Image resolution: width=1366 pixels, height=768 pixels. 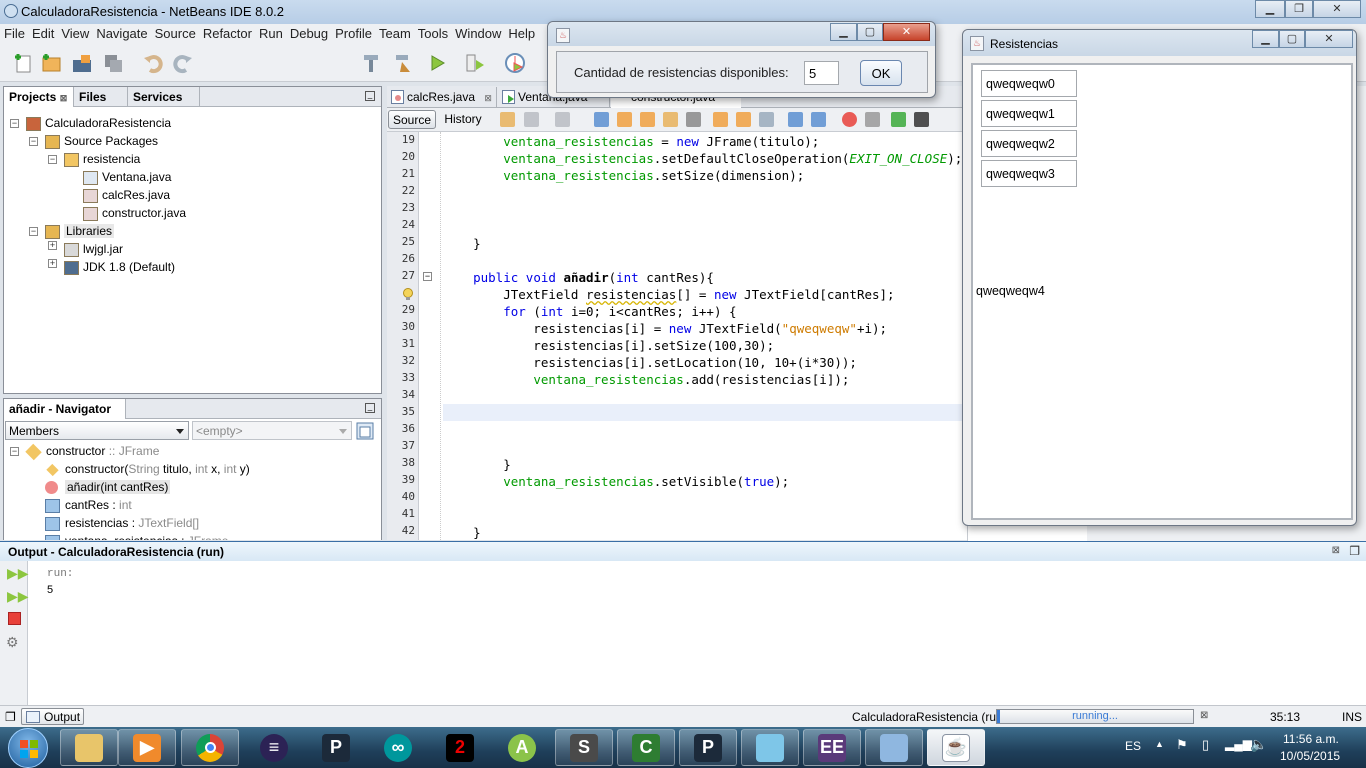 What do you see at coordinates (365, 431) in the screenshot?
I see `navigator-options-icon` at bounding box center [365, 431].